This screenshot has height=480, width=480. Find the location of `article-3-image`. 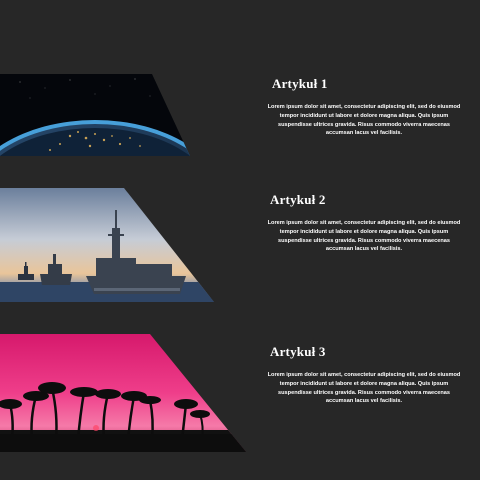

article-3-image is located at coordinates (125, 393).